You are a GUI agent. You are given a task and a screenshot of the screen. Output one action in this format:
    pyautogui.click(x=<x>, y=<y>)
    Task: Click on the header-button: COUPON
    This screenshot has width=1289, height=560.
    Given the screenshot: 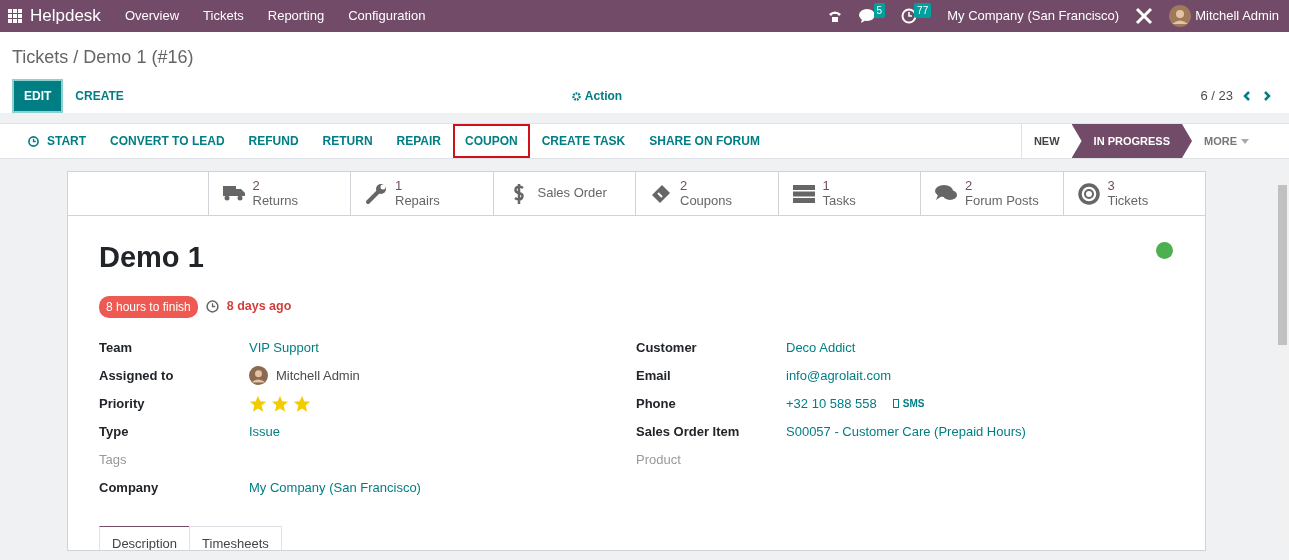 What is the action you would take?
    pyautogui.click(x=491, y=141)
    